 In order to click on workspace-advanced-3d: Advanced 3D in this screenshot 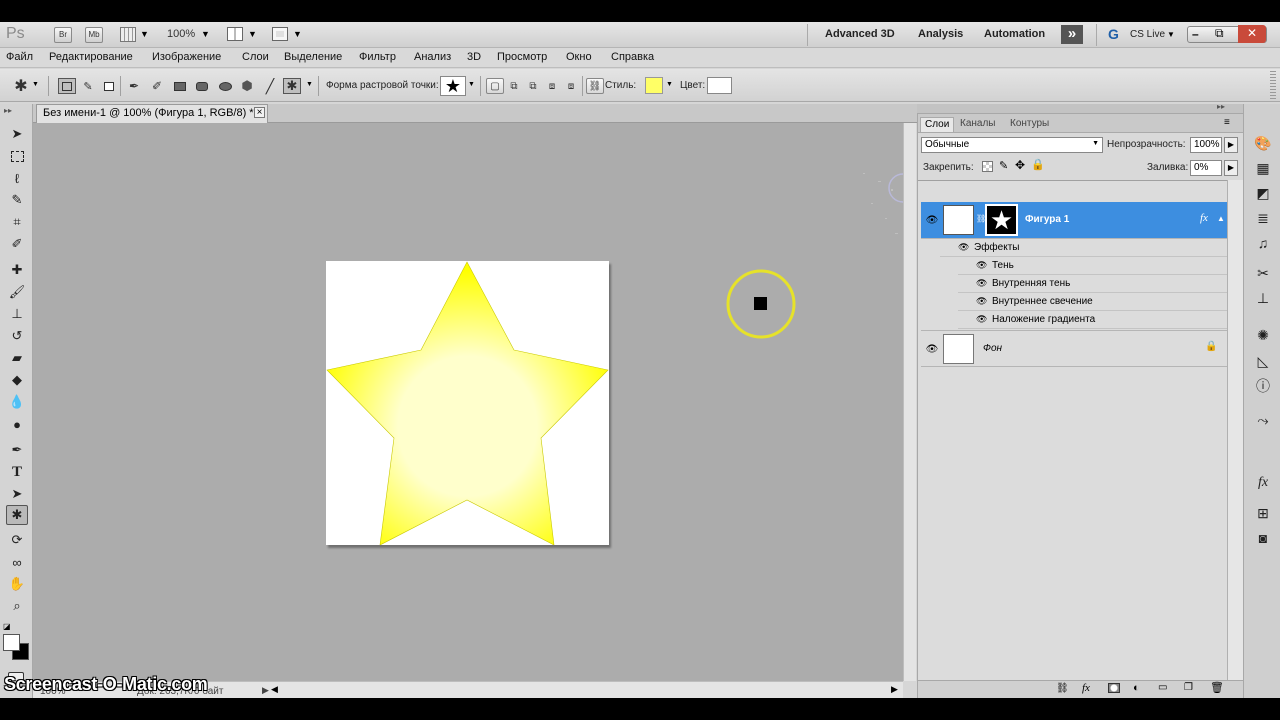, I will do `click(860, 34)`.